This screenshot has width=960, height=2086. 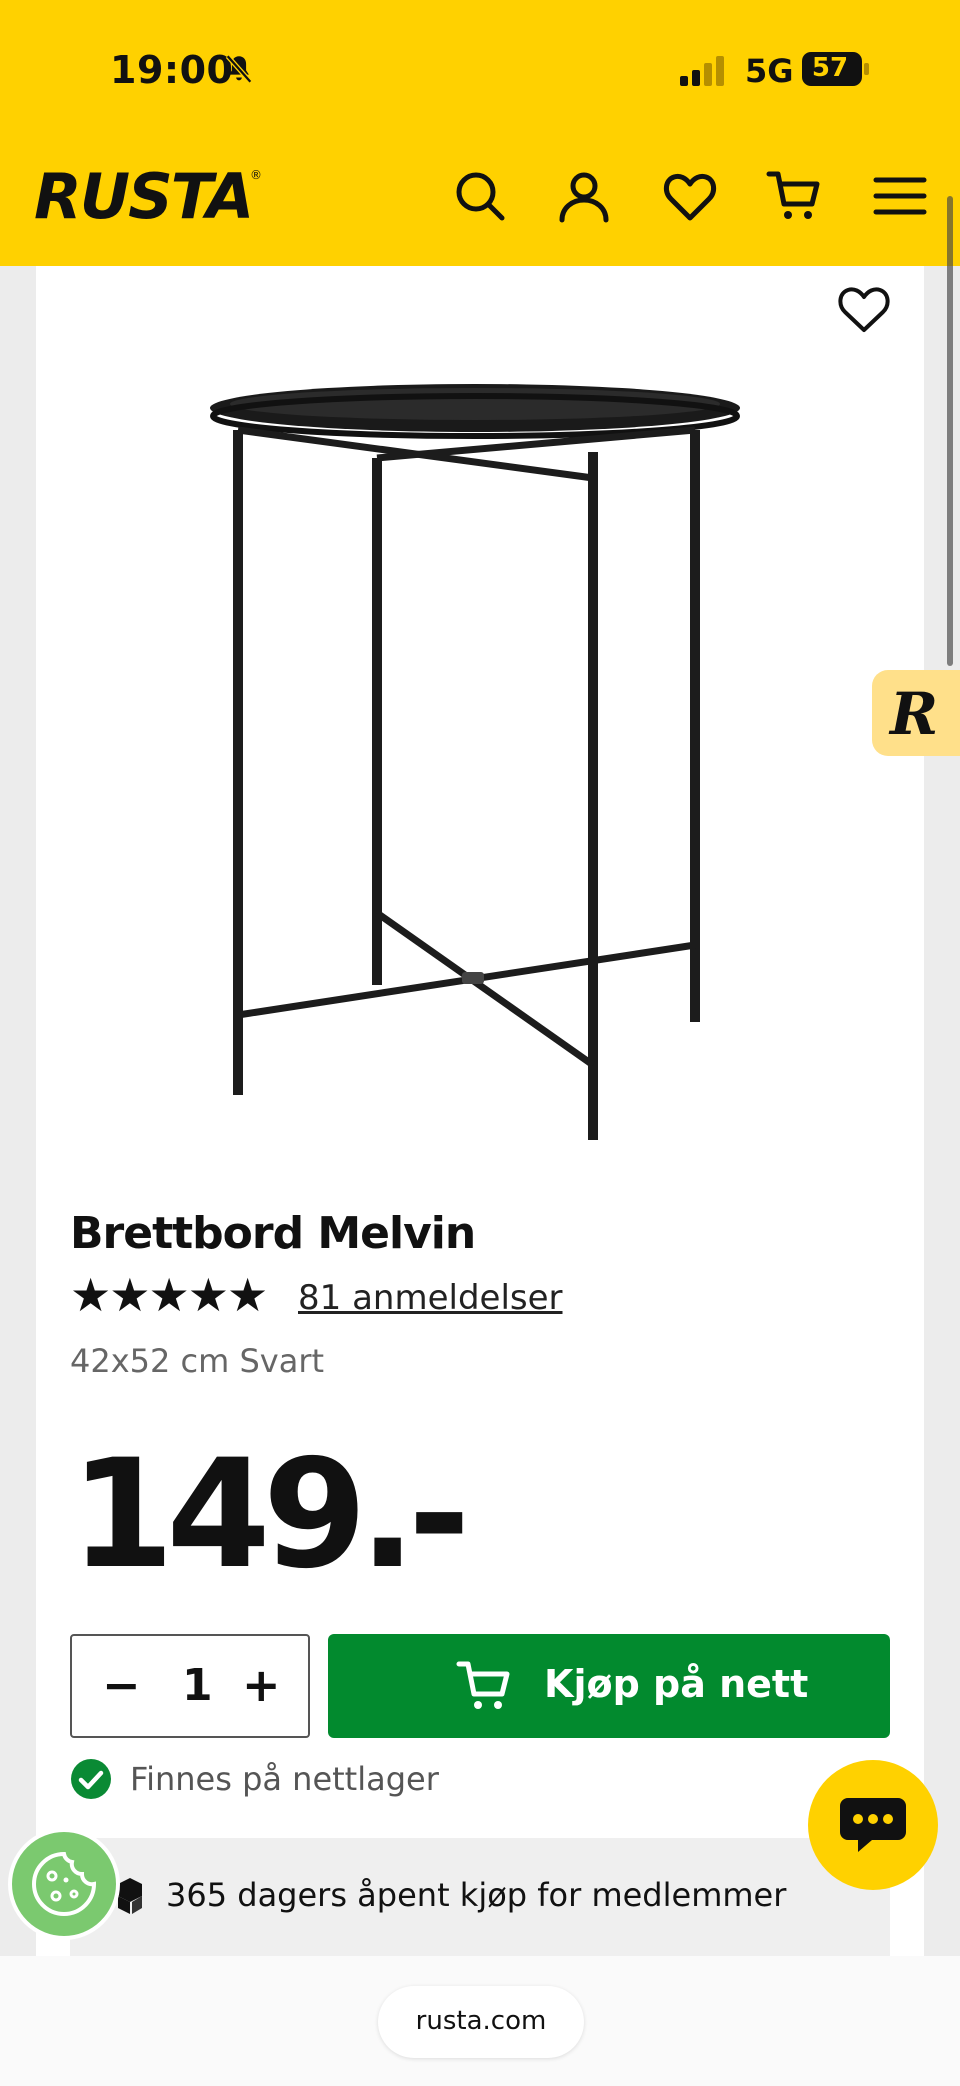 I want to click on registered-mark: ®, so click(x=256, y=175).